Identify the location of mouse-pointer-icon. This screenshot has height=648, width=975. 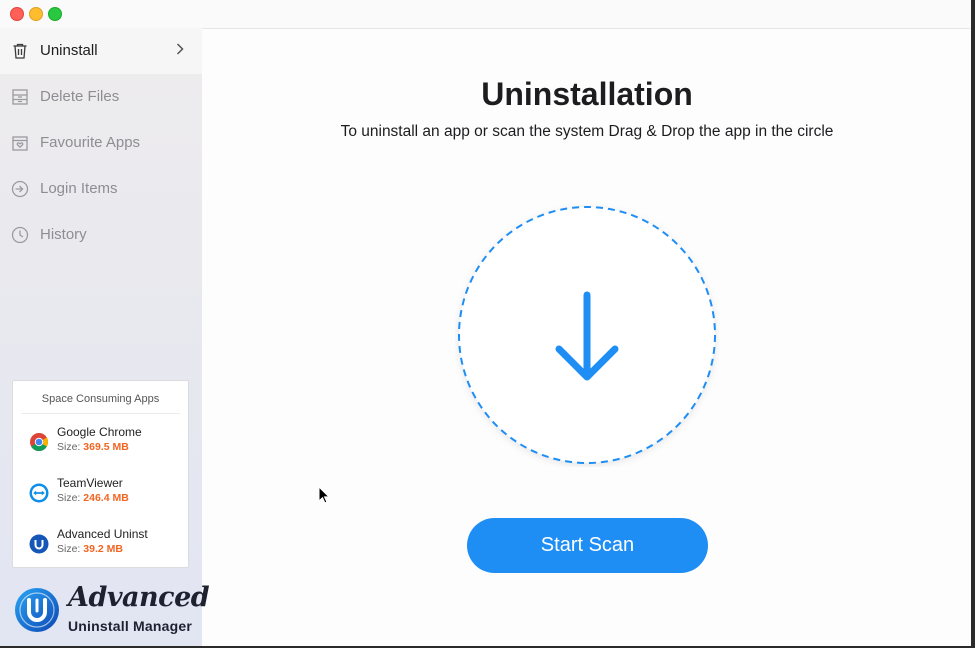
(324, 497).